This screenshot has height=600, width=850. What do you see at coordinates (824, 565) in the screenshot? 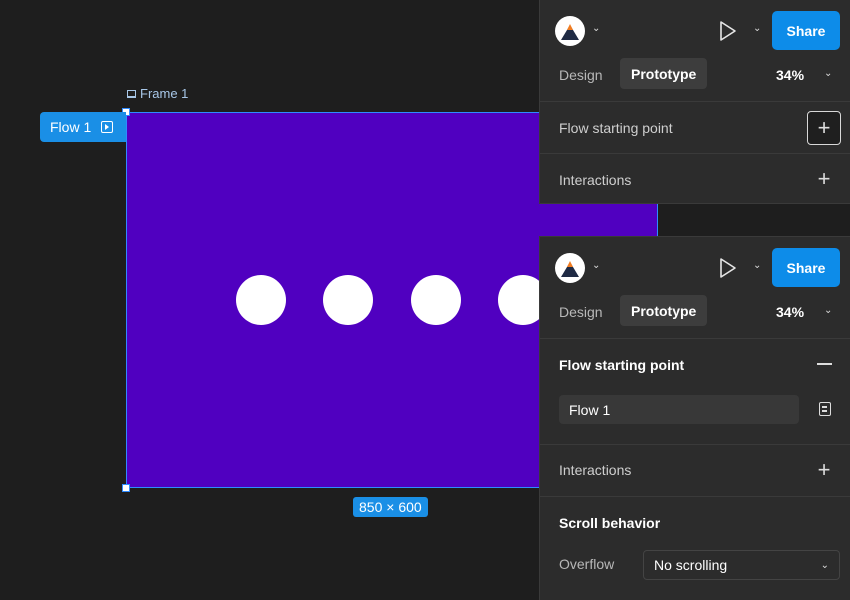
I see `overflow-chevron-down-icon: ⌄` at bounding box center [824, 565].